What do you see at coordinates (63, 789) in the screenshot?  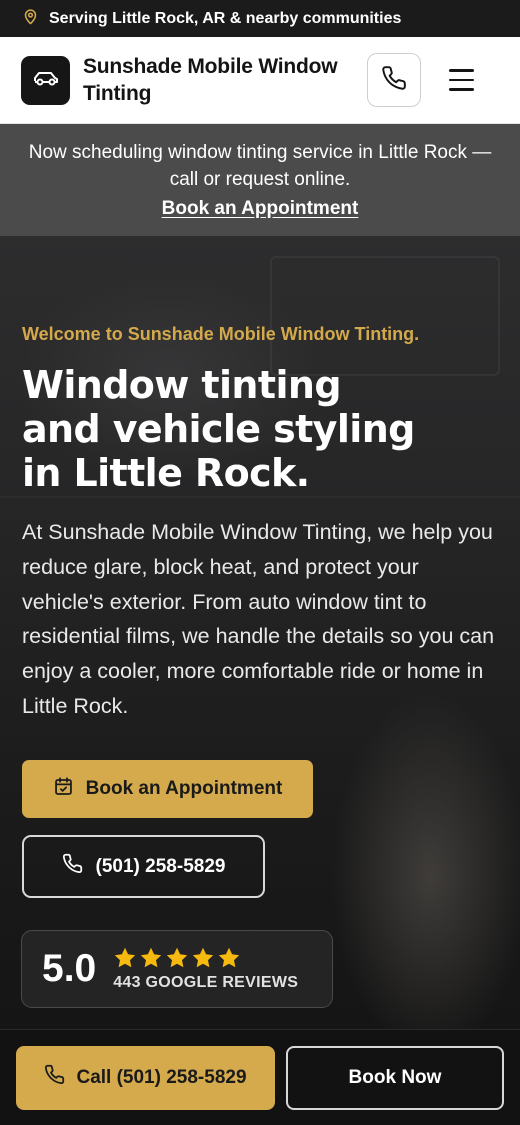 I see `calendar-check-icon` at bounding box center [63, 789].